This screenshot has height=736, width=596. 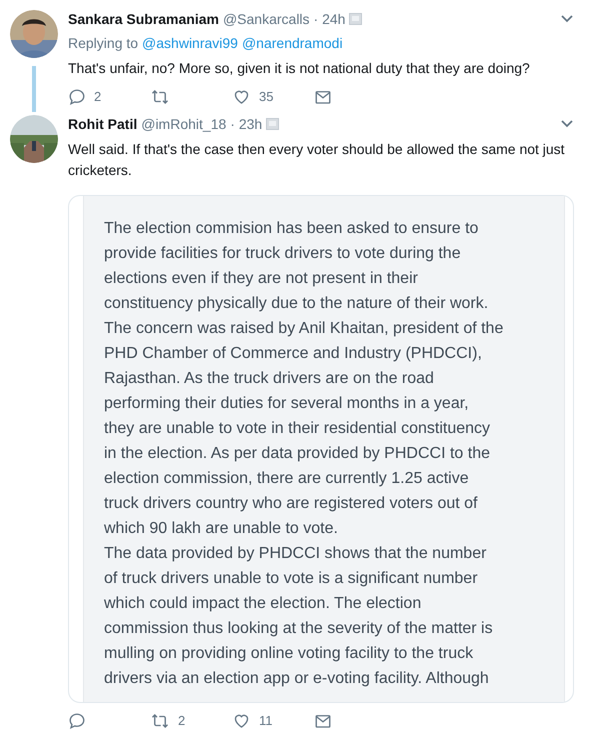 What do you see at coordinates (317, 149) in the screenshot?
I see `tweet-text: Well said. If that's the case then every voter should be allowed the same not just` at bounding box center [317, 149].